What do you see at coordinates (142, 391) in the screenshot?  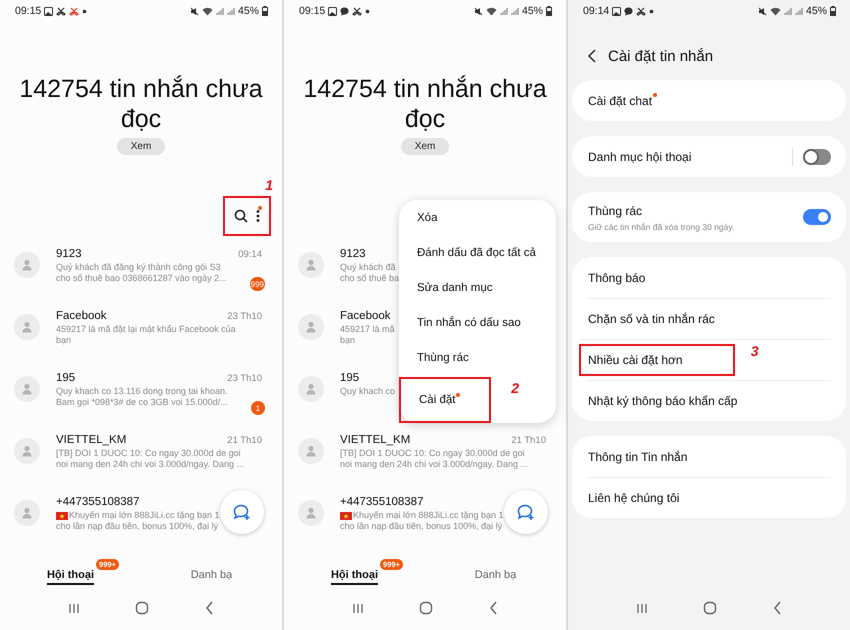 I see `message-preview: Quy khach co 13.116 dong trong tai khoan.` at bounding box center [142, 391].